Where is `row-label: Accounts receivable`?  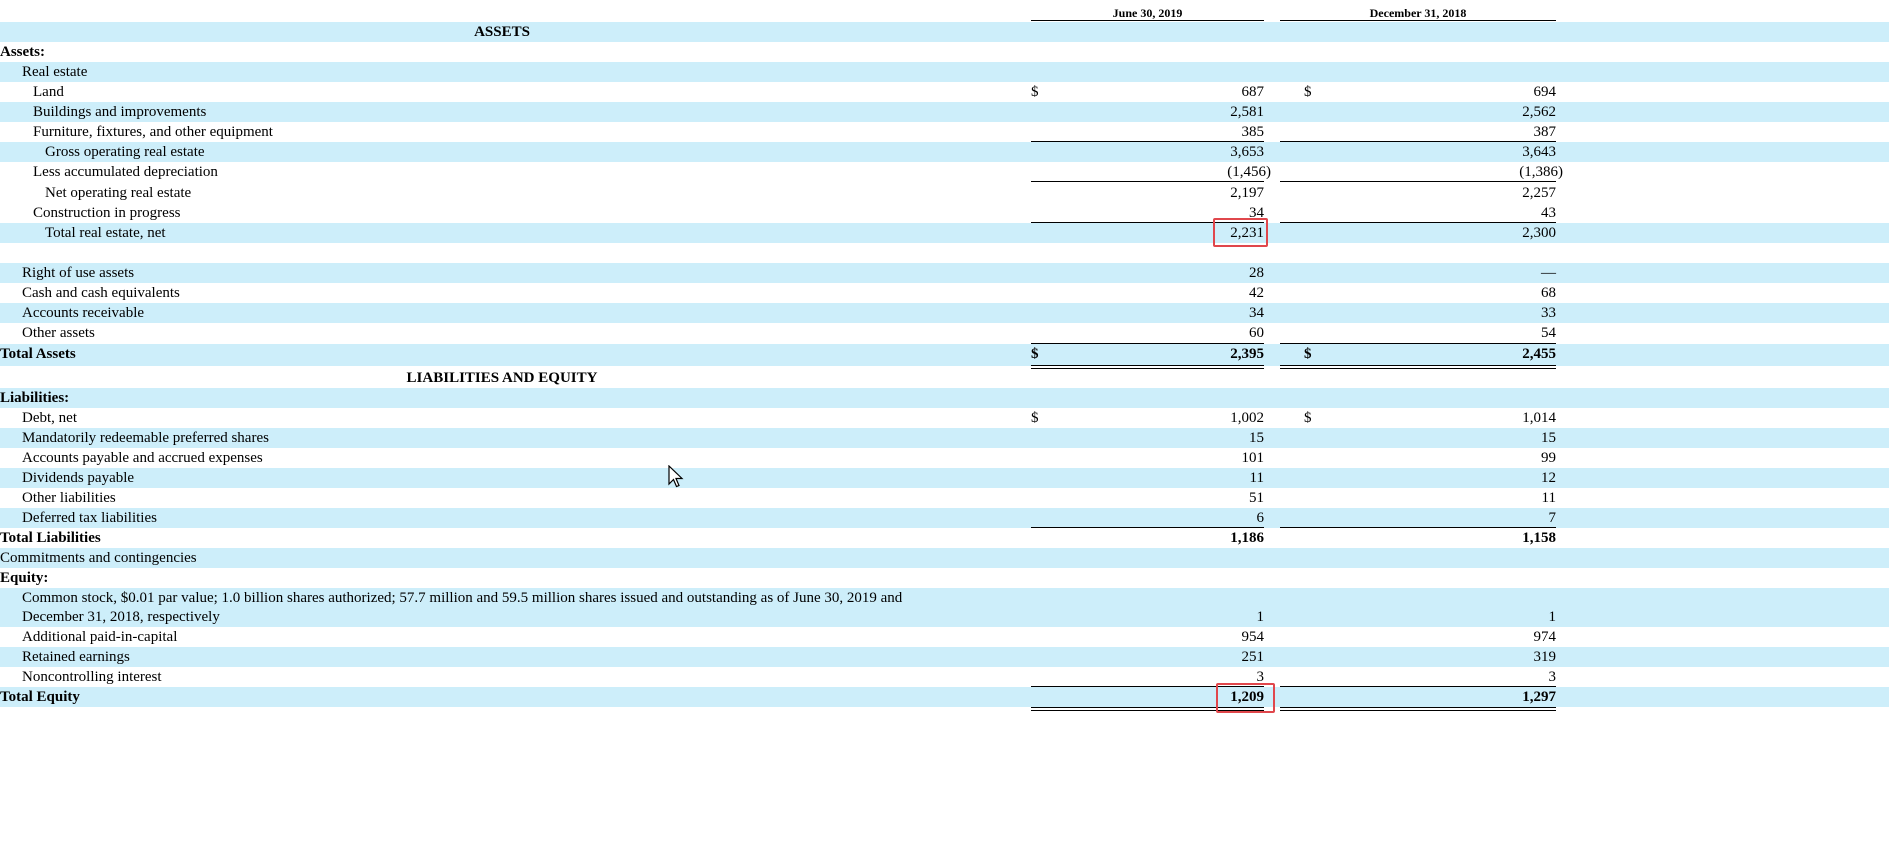 row-label: Accounts receivable is located at coordinates (83, 313).